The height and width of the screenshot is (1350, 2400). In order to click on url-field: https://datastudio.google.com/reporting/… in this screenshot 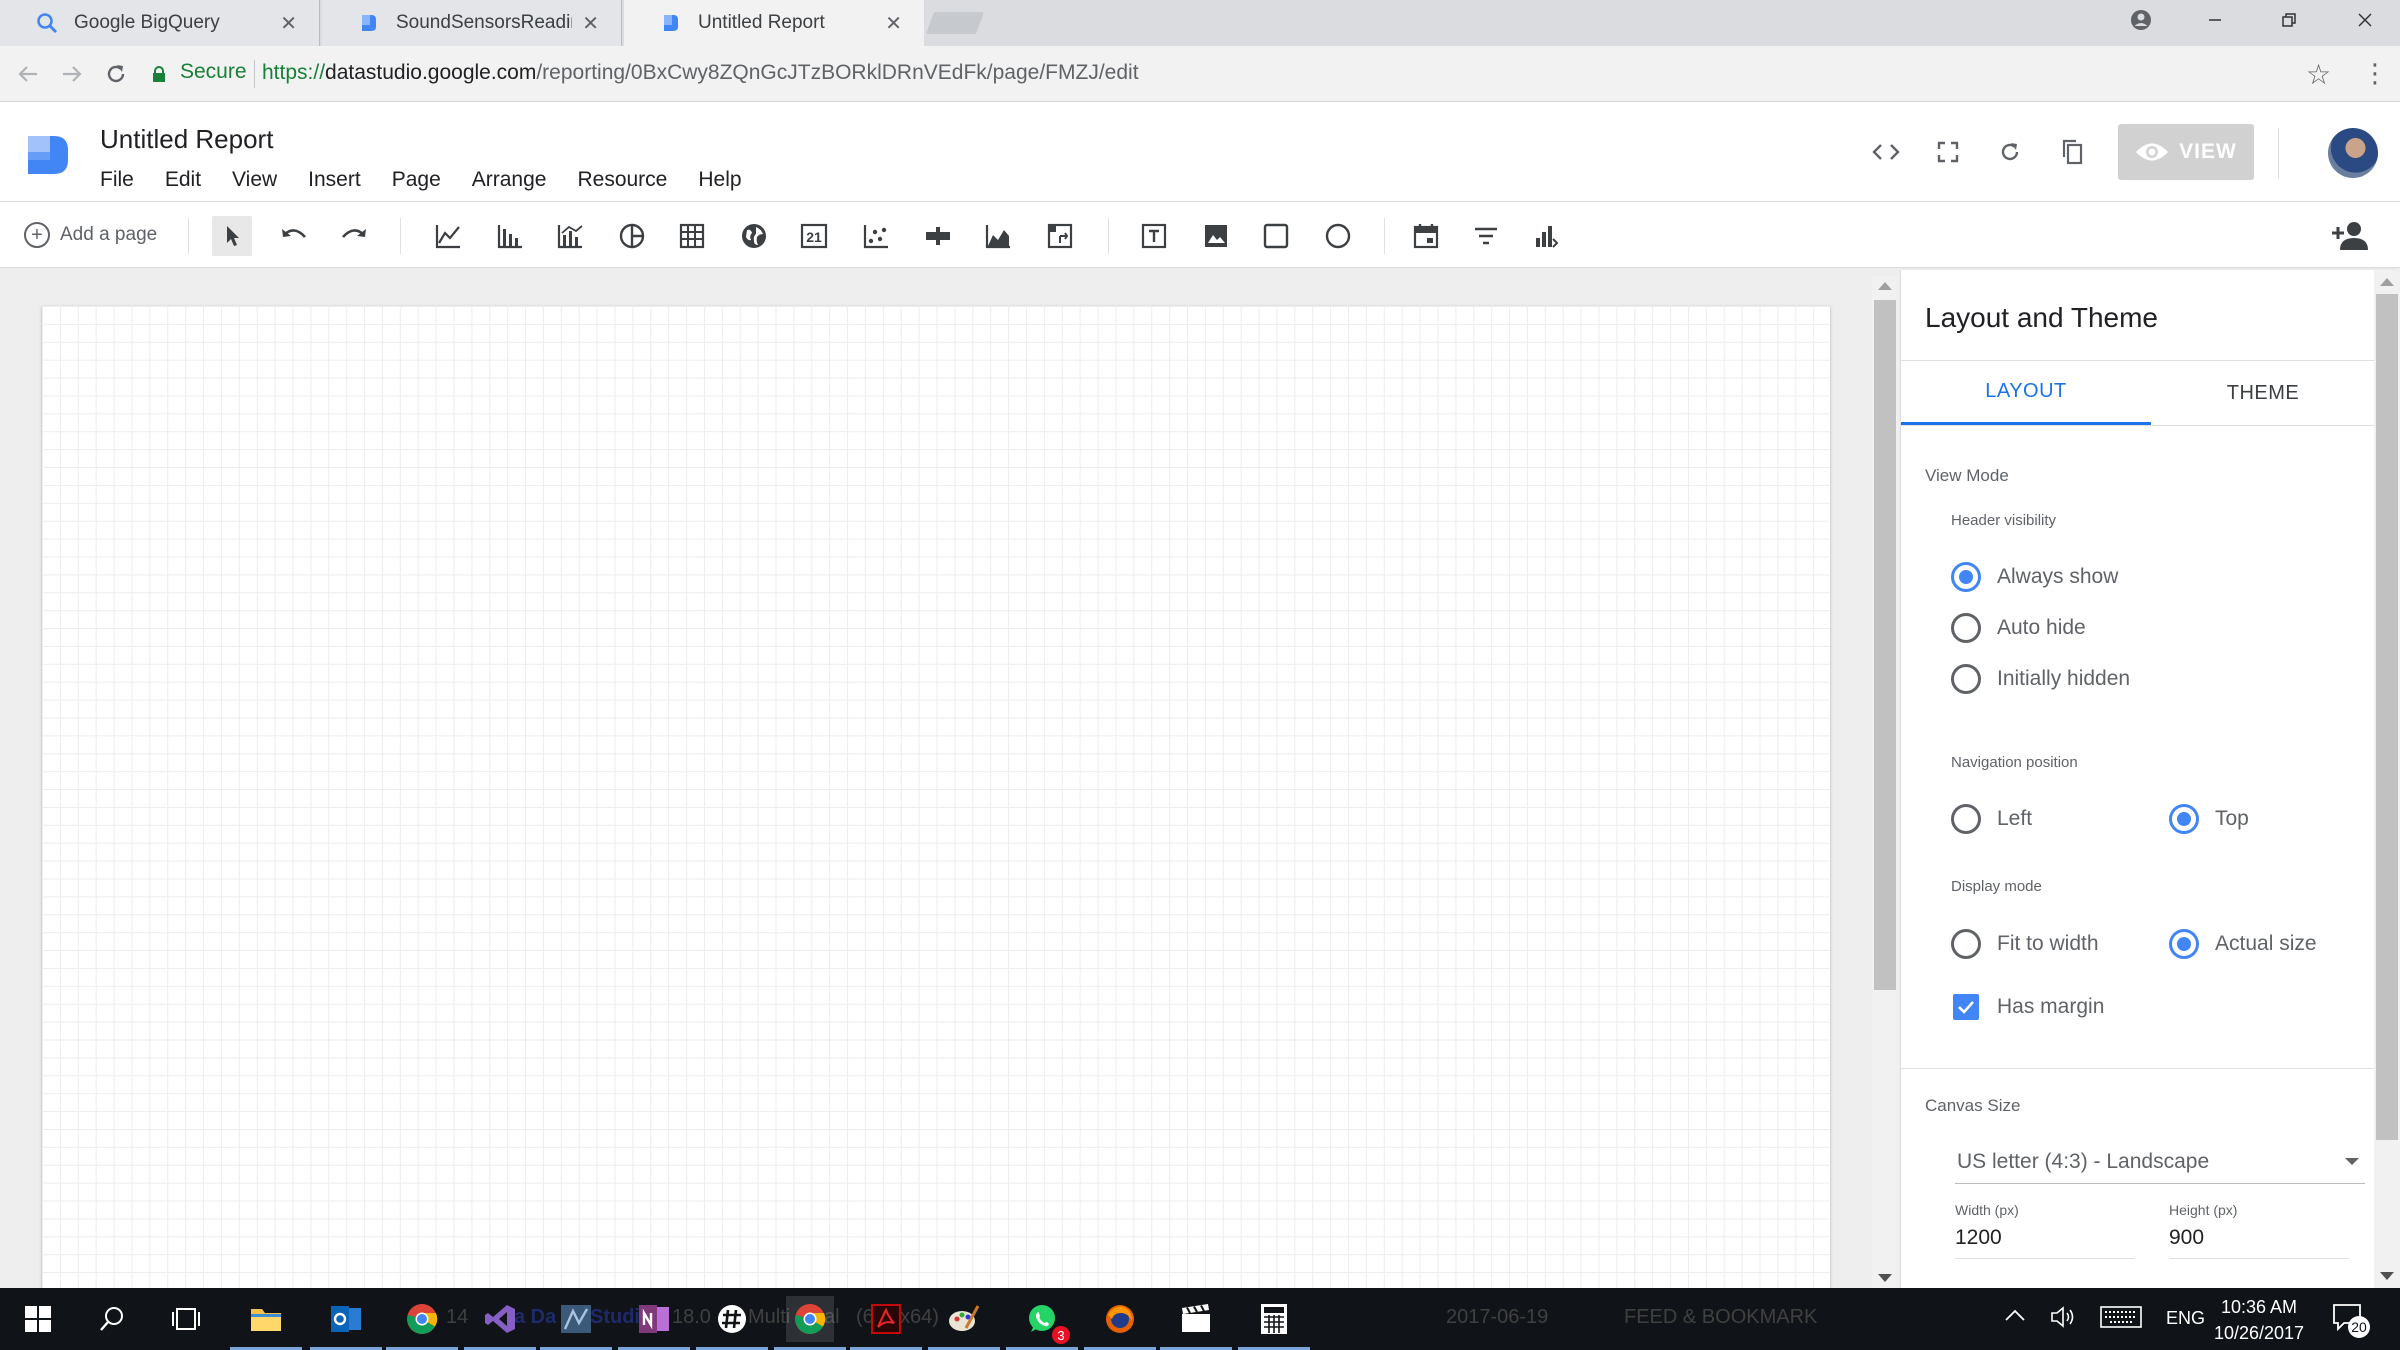, I will do `click(700, 73)`.